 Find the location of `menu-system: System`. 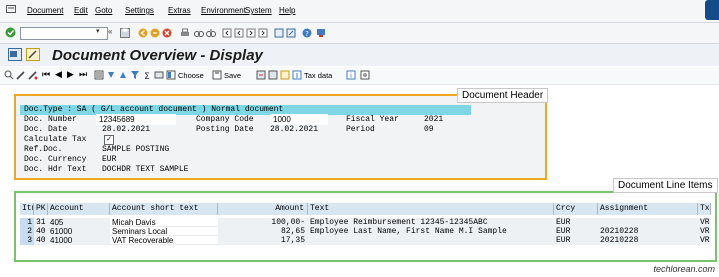

menu-system: System is located at coordinates (258, 10).